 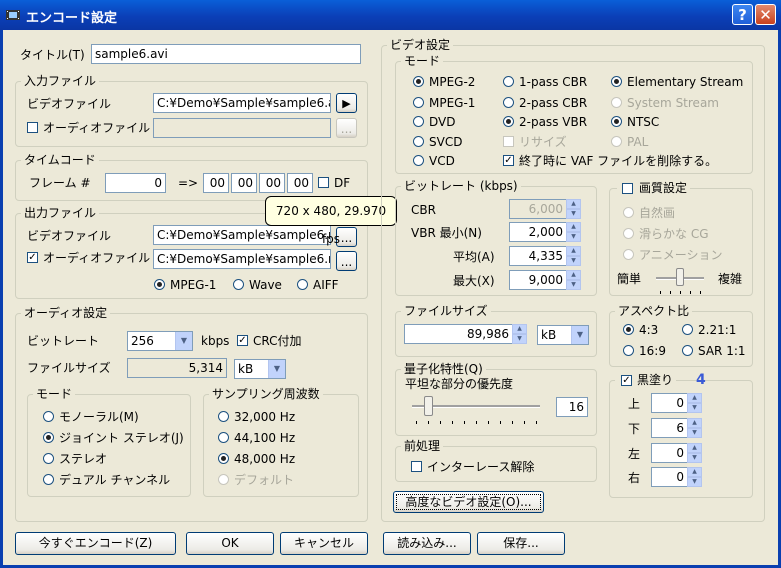 What do you see at coordinates (418, 141) in the screenshot?
I see `mode-radio-svcd` at bounding box center [418, 141].